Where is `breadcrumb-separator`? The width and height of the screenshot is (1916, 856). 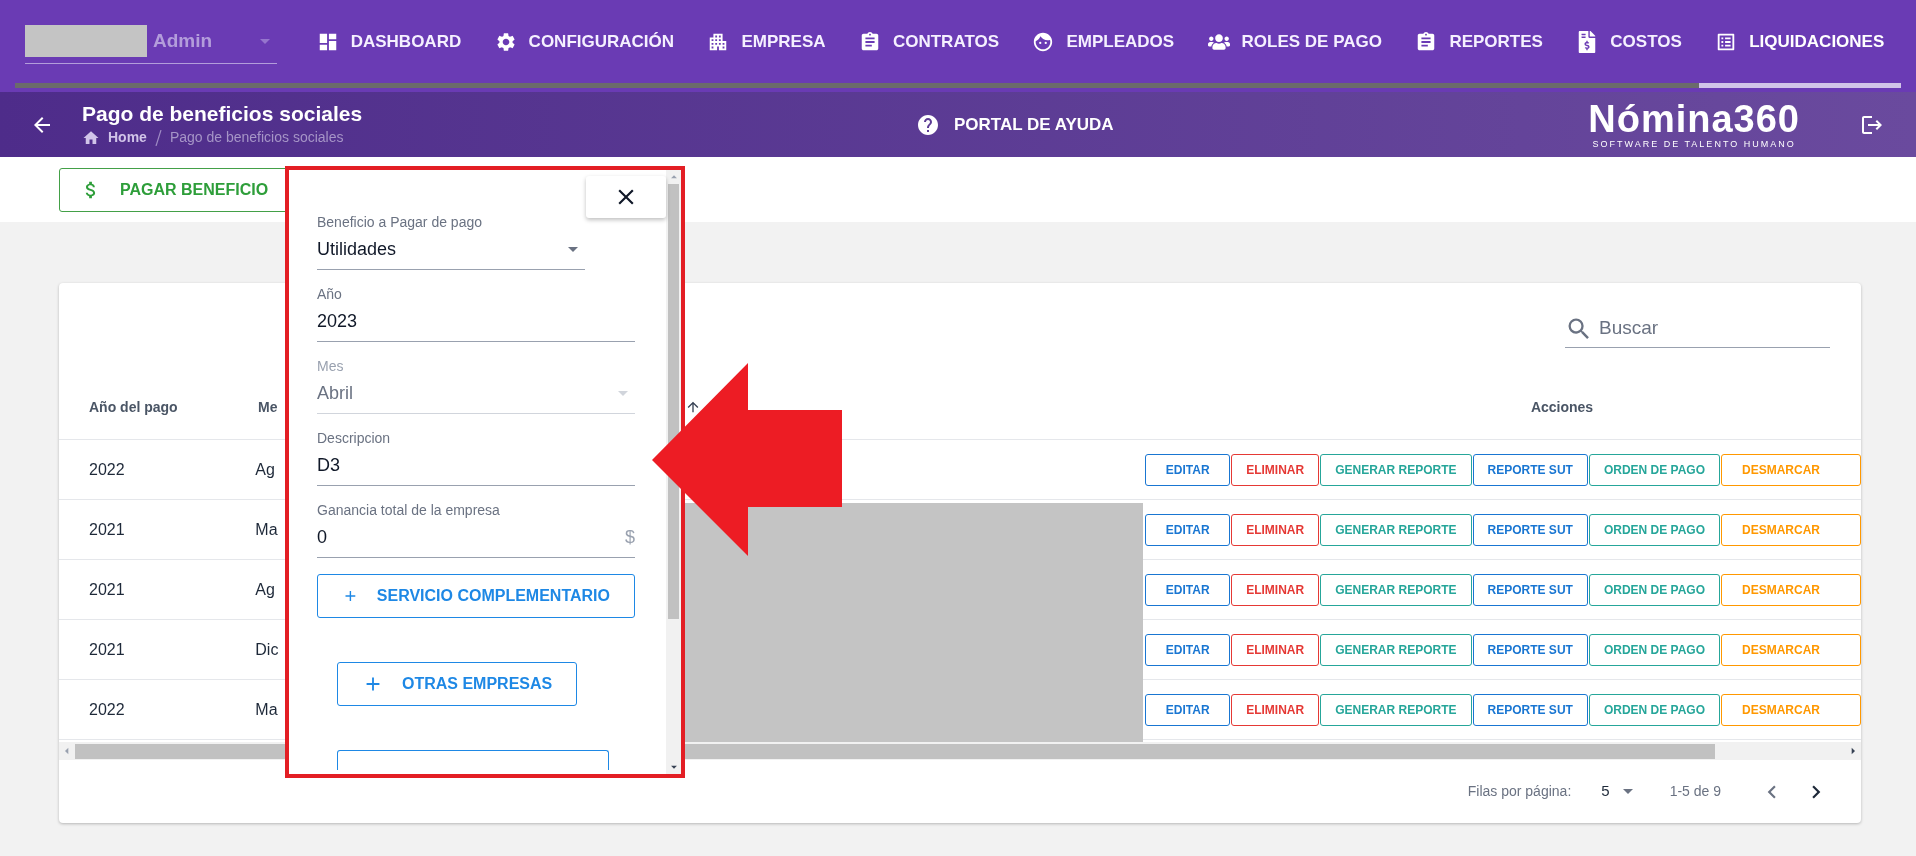
breadcrumb-separator is located at coordinates (158, 137).